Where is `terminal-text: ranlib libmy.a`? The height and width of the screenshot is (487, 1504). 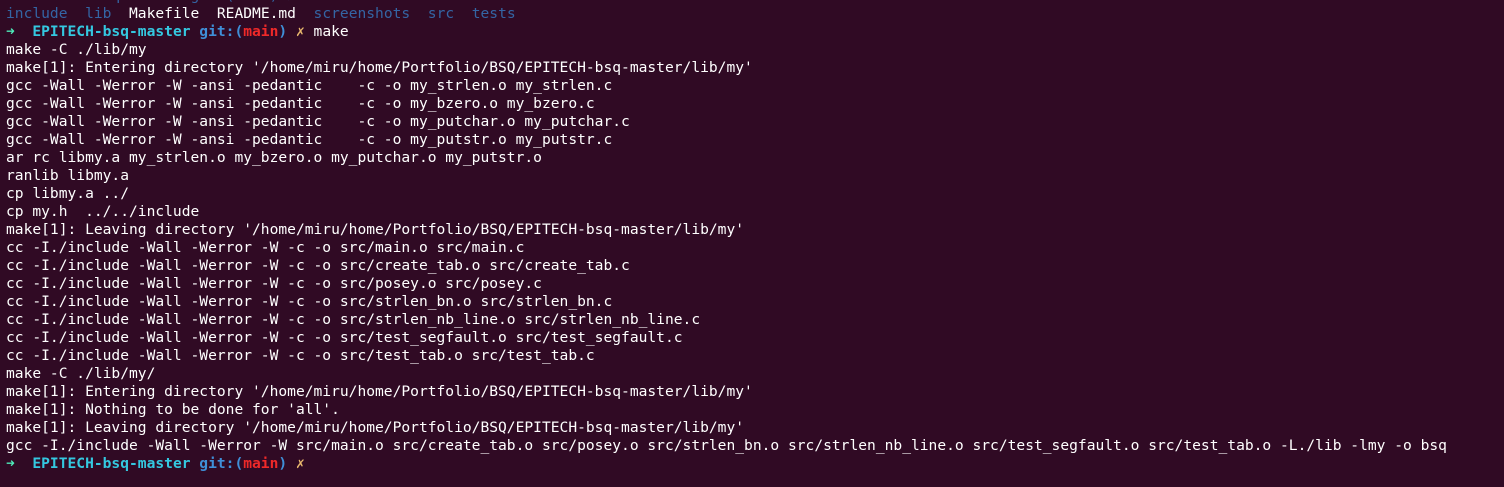 terminal-text: ranlib libmy.a is located at coordinates (68, 175).